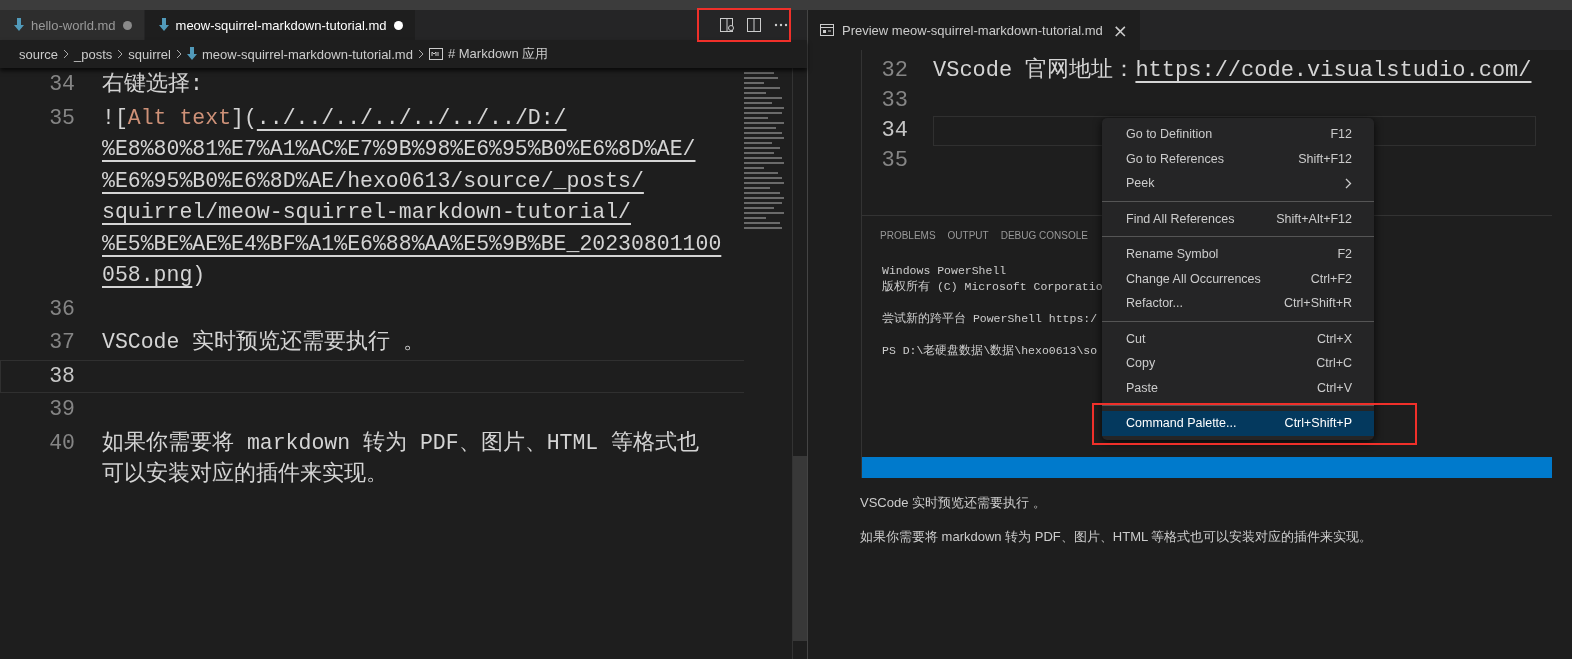 The width and height of the screenshot is (1572, 659). I want to click on symbol-icon, so click(435, 54).